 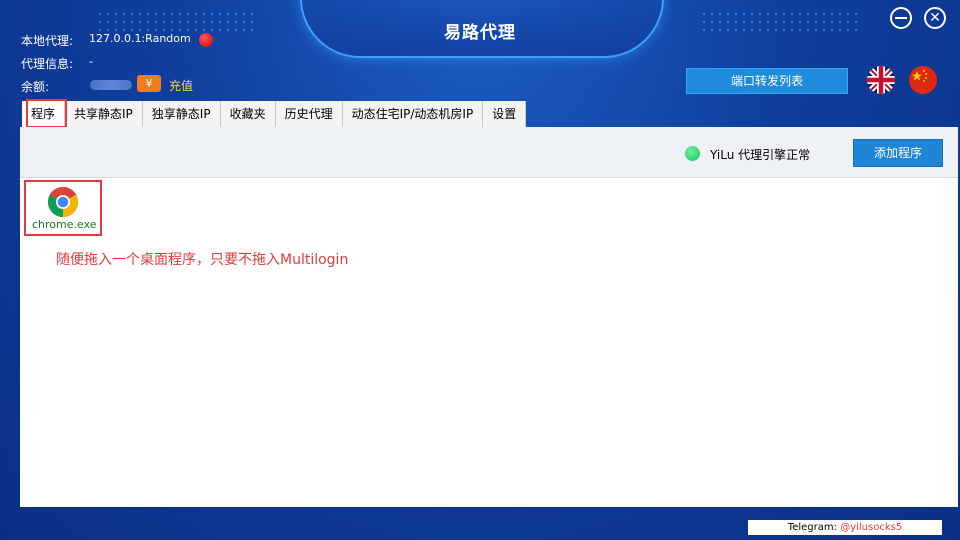 What do you see at coordinates (489, 152) in the screenshot?
I see `programs-toolbar: YiLu 代理引擎正常 添加程序` at bounding box center [489, 152].